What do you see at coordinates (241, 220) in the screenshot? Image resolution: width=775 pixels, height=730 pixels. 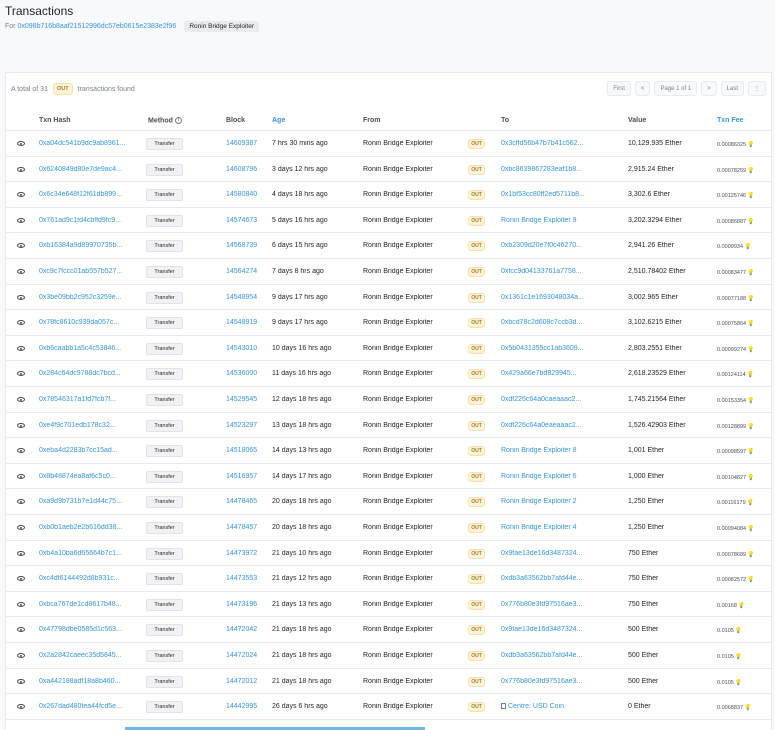 I see `block-link: 14574673` at bounding box center [241, 220].